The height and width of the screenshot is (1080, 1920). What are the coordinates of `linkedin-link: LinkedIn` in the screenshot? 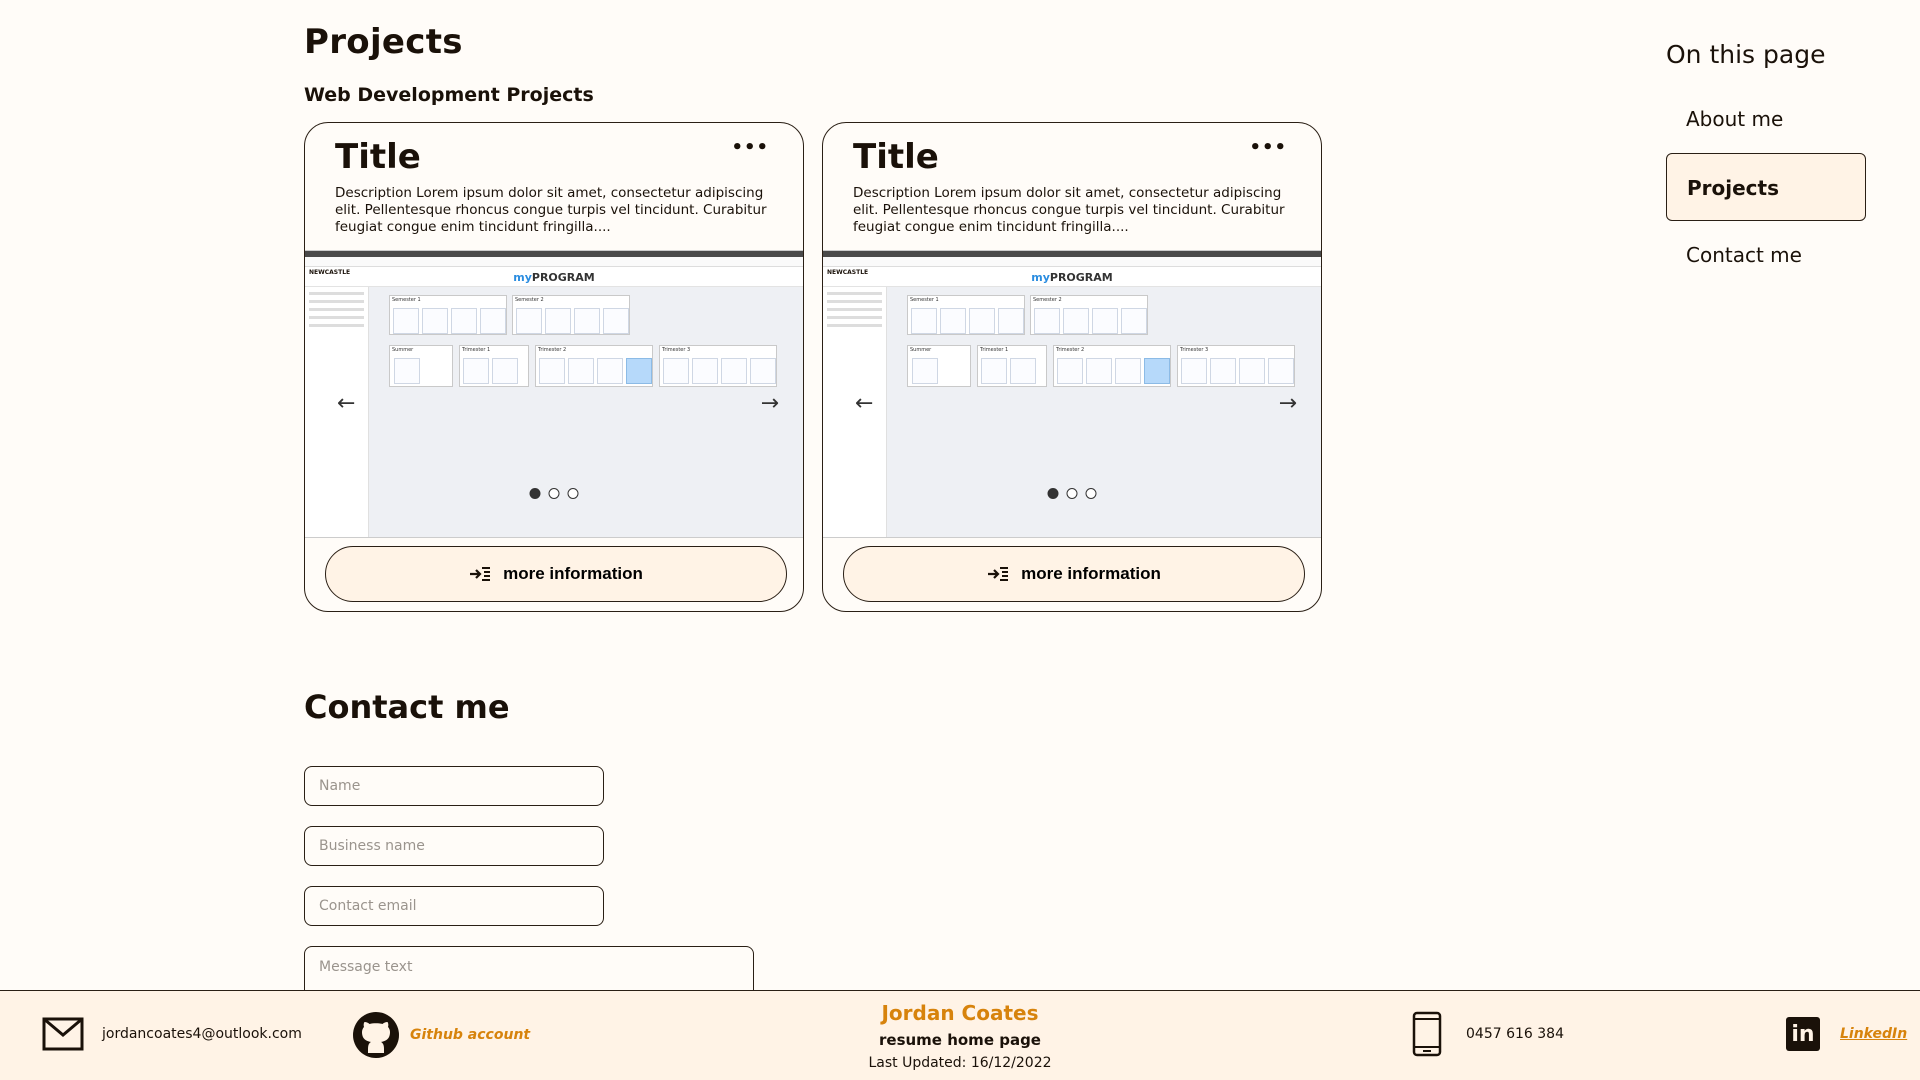 It's located at (1873, 1034).